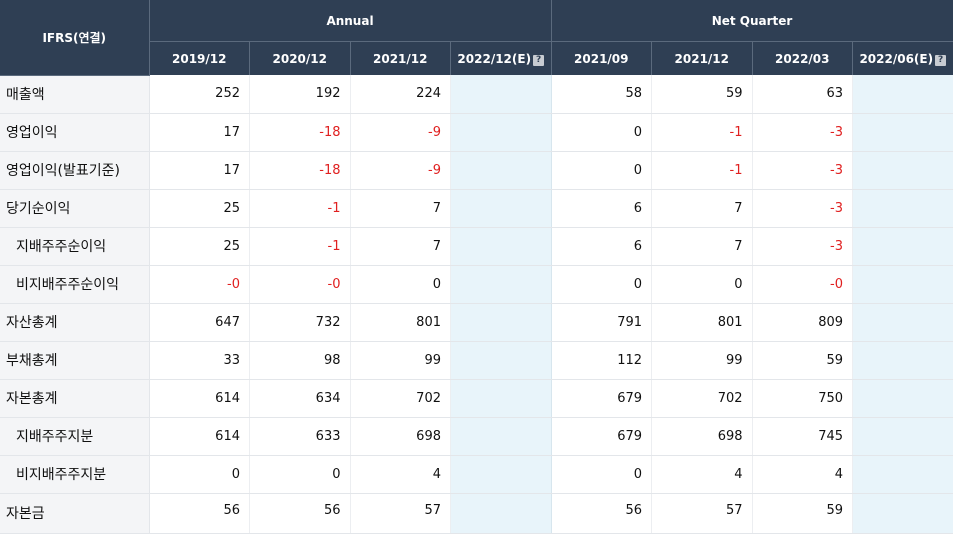 The width and height of the screenshot is (953, 534). I want to click on value-cell: 17, so click(199, 132).